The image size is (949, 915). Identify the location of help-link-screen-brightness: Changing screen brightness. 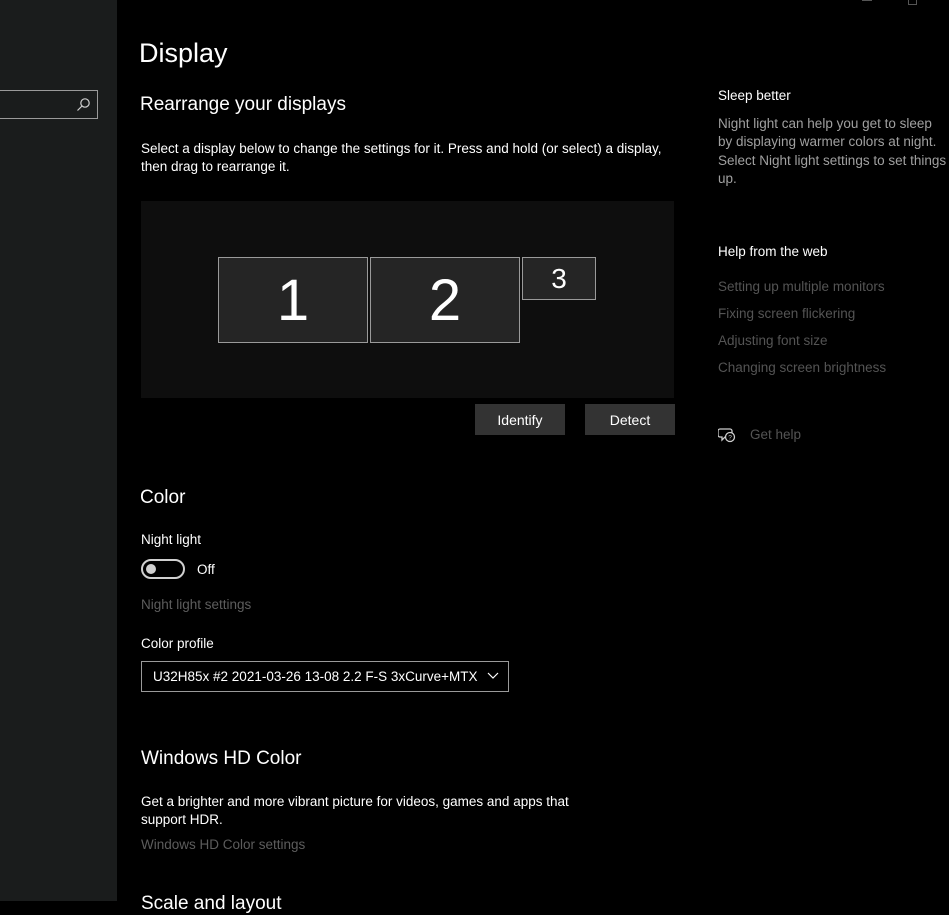
(802, 367).